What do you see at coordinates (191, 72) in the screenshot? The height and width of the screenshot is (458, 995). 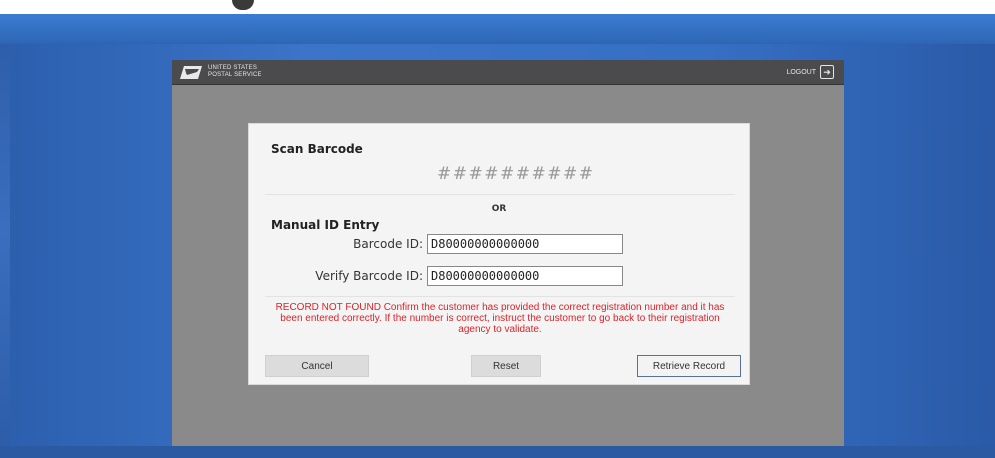 I see `eagle-icon` at bounding box center [191, 72].